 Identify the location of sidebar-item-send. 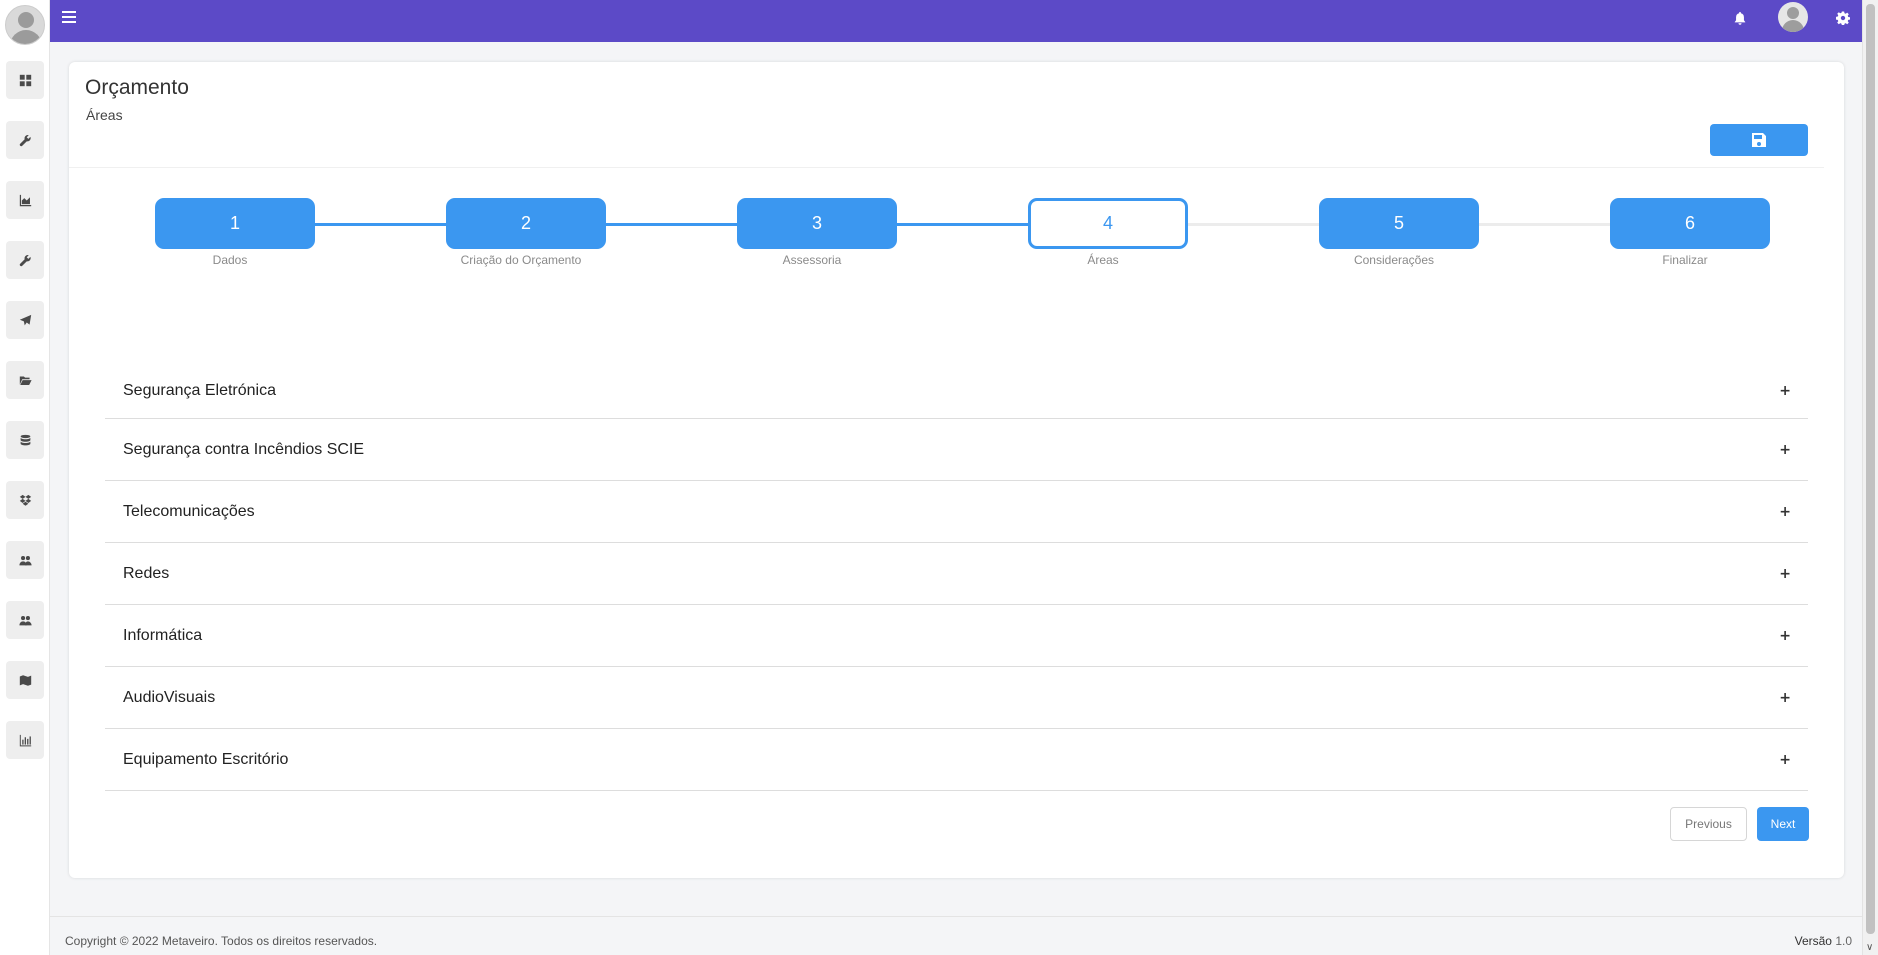
(25, 320).